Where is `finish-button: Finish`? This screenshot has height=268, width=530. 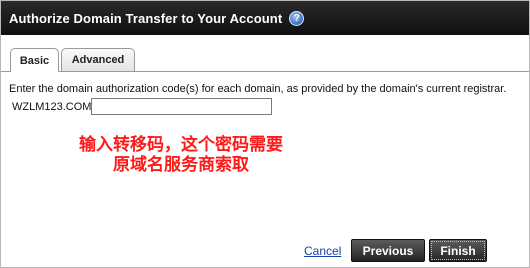
finish-button: Finish is located at coordinates (458, 250).